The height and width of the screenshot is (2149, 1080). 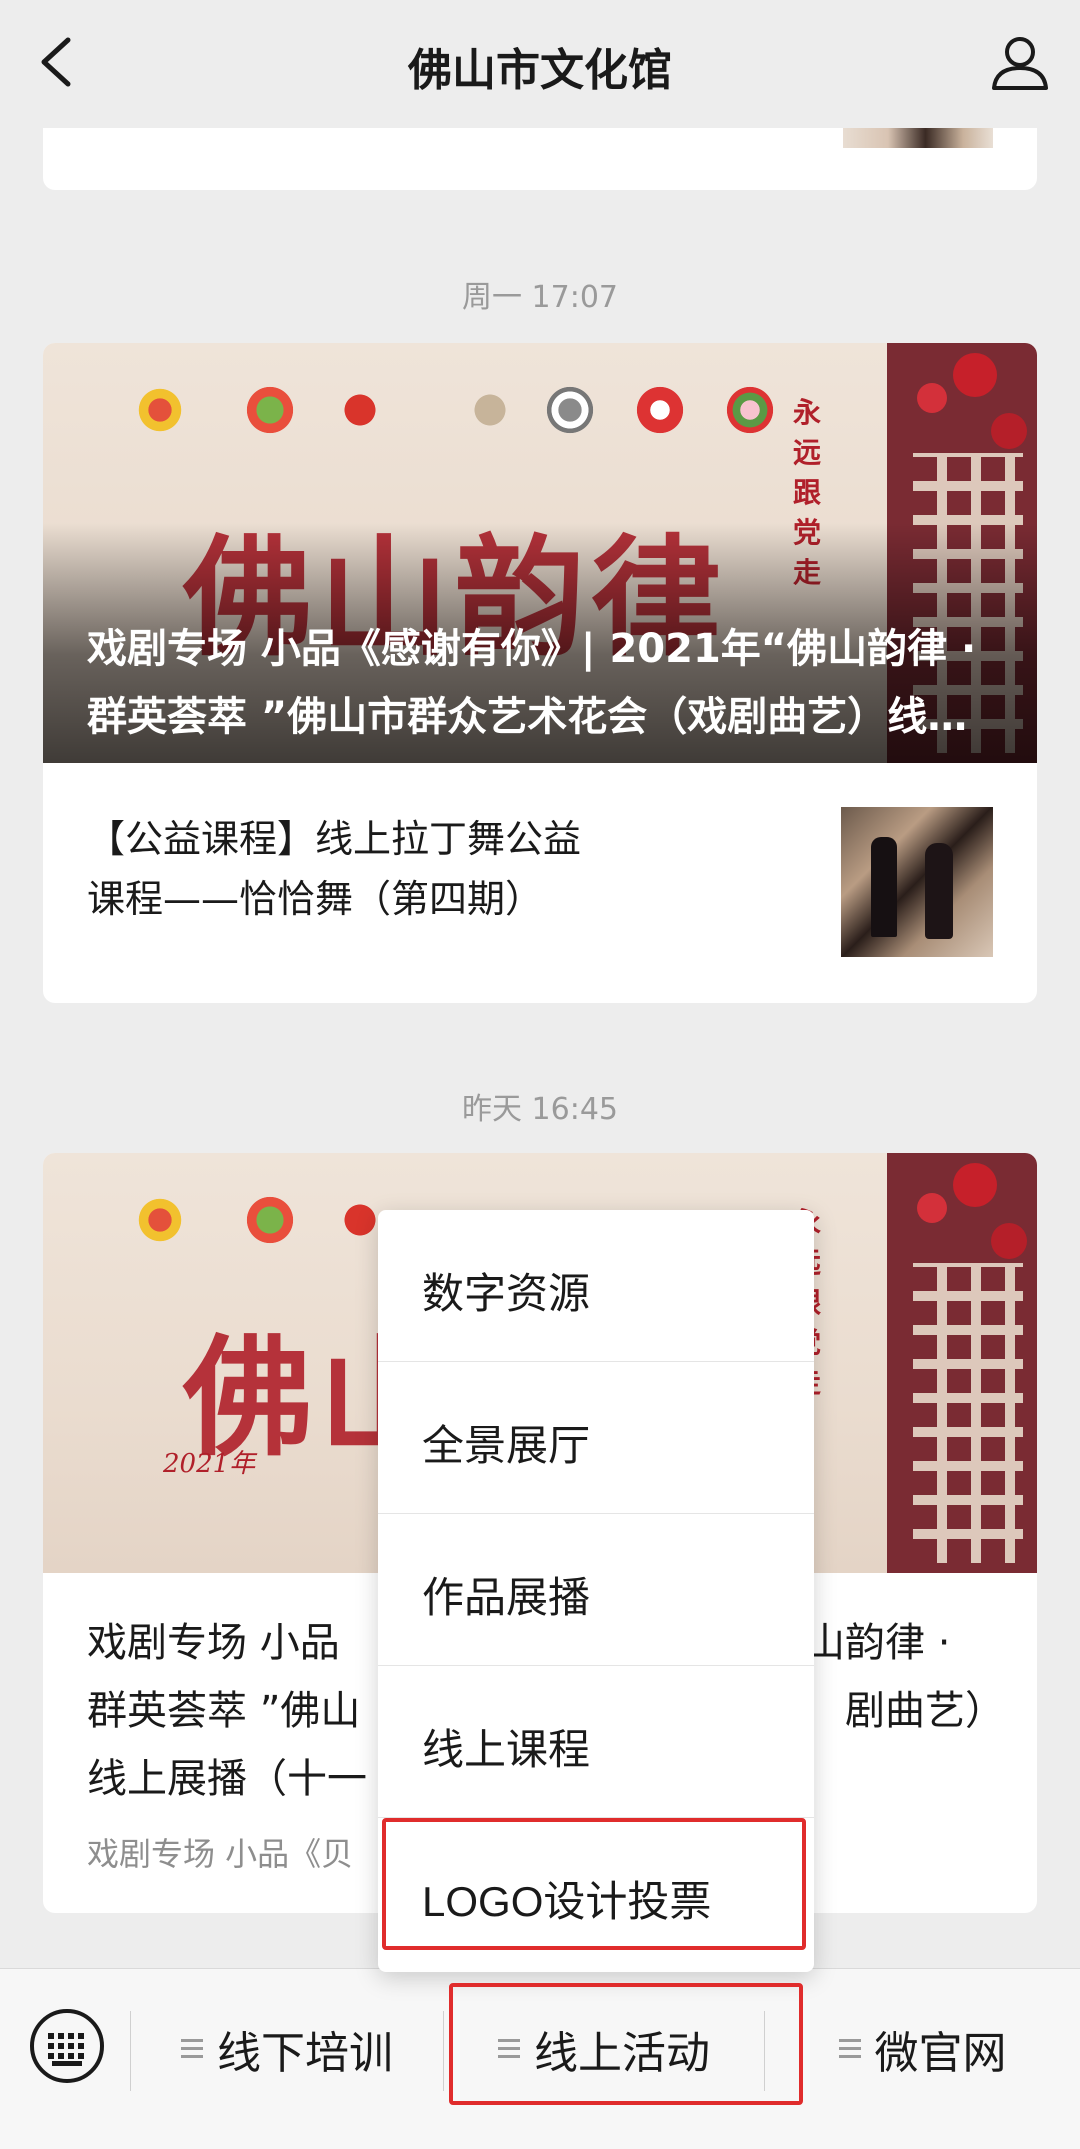 I want to click on article-digest: 戏剧专场 小品《贝, so click(x=220, y=1854).